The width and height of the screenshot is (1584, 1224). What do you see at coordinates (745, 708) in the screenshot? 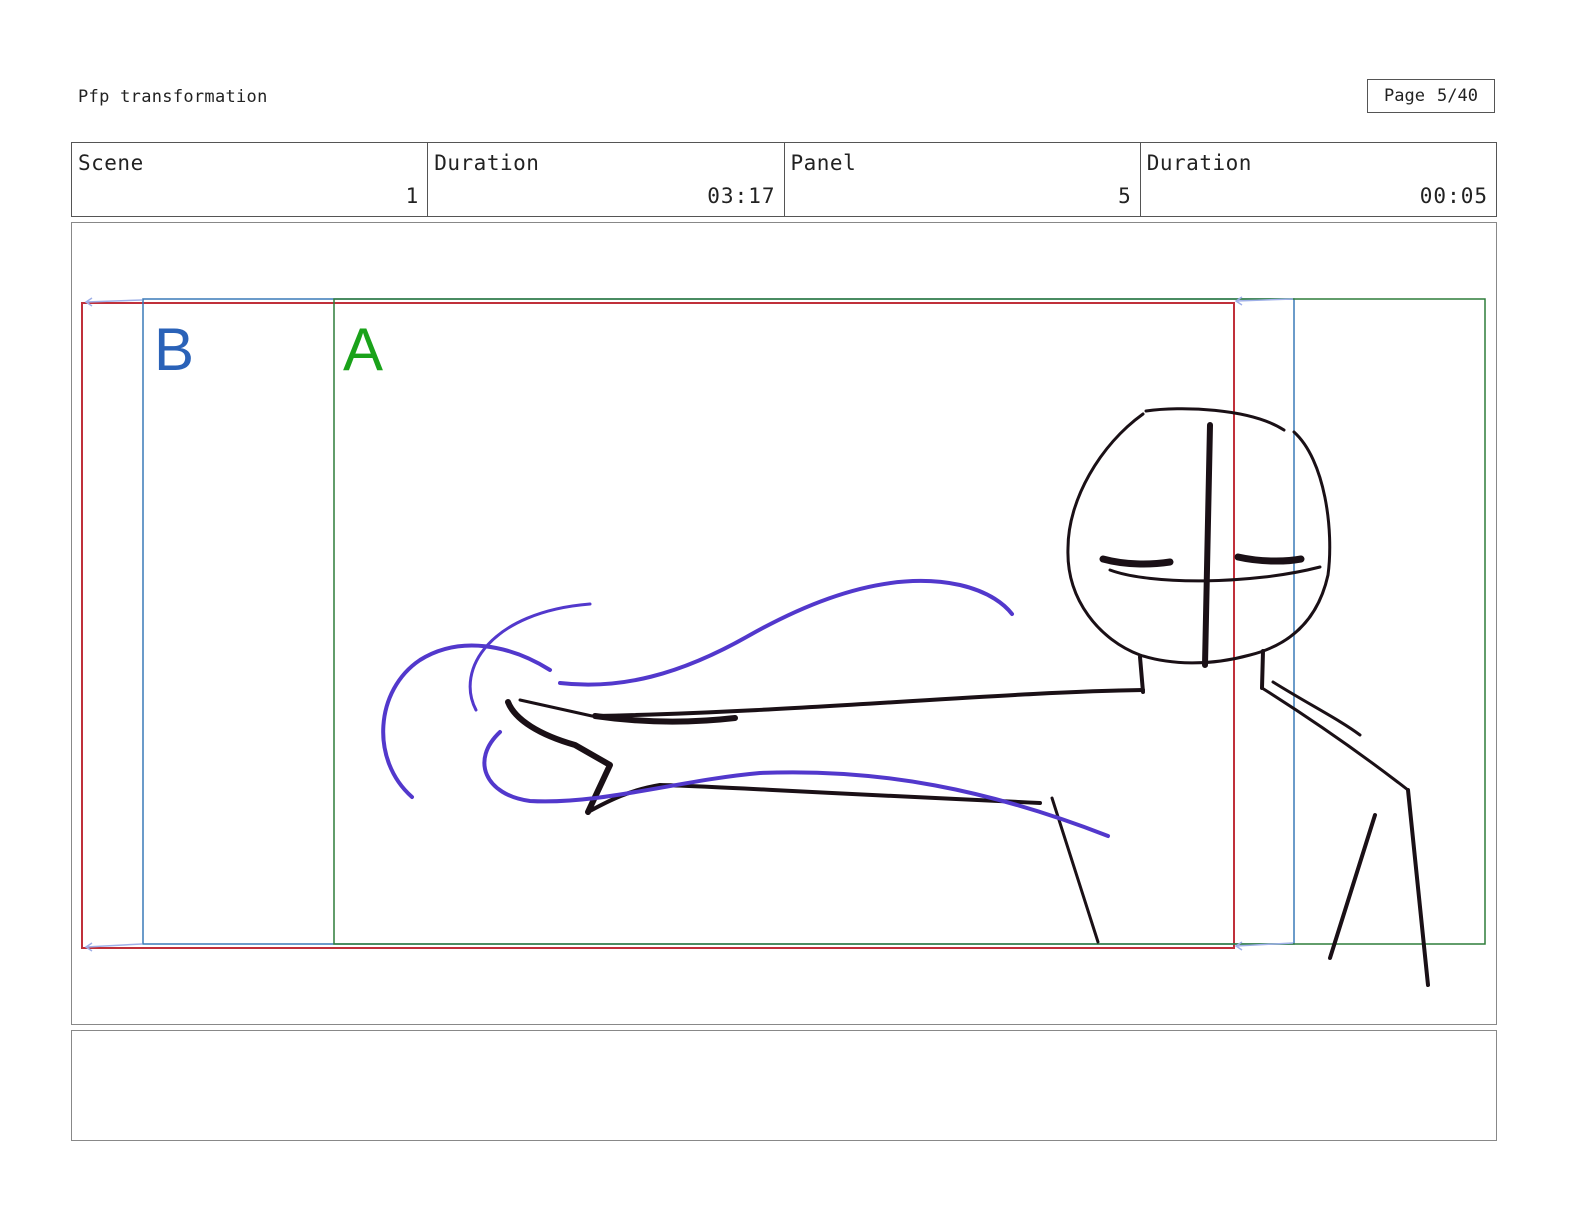
I see `motion-lines` at bounding box center [745, 708].